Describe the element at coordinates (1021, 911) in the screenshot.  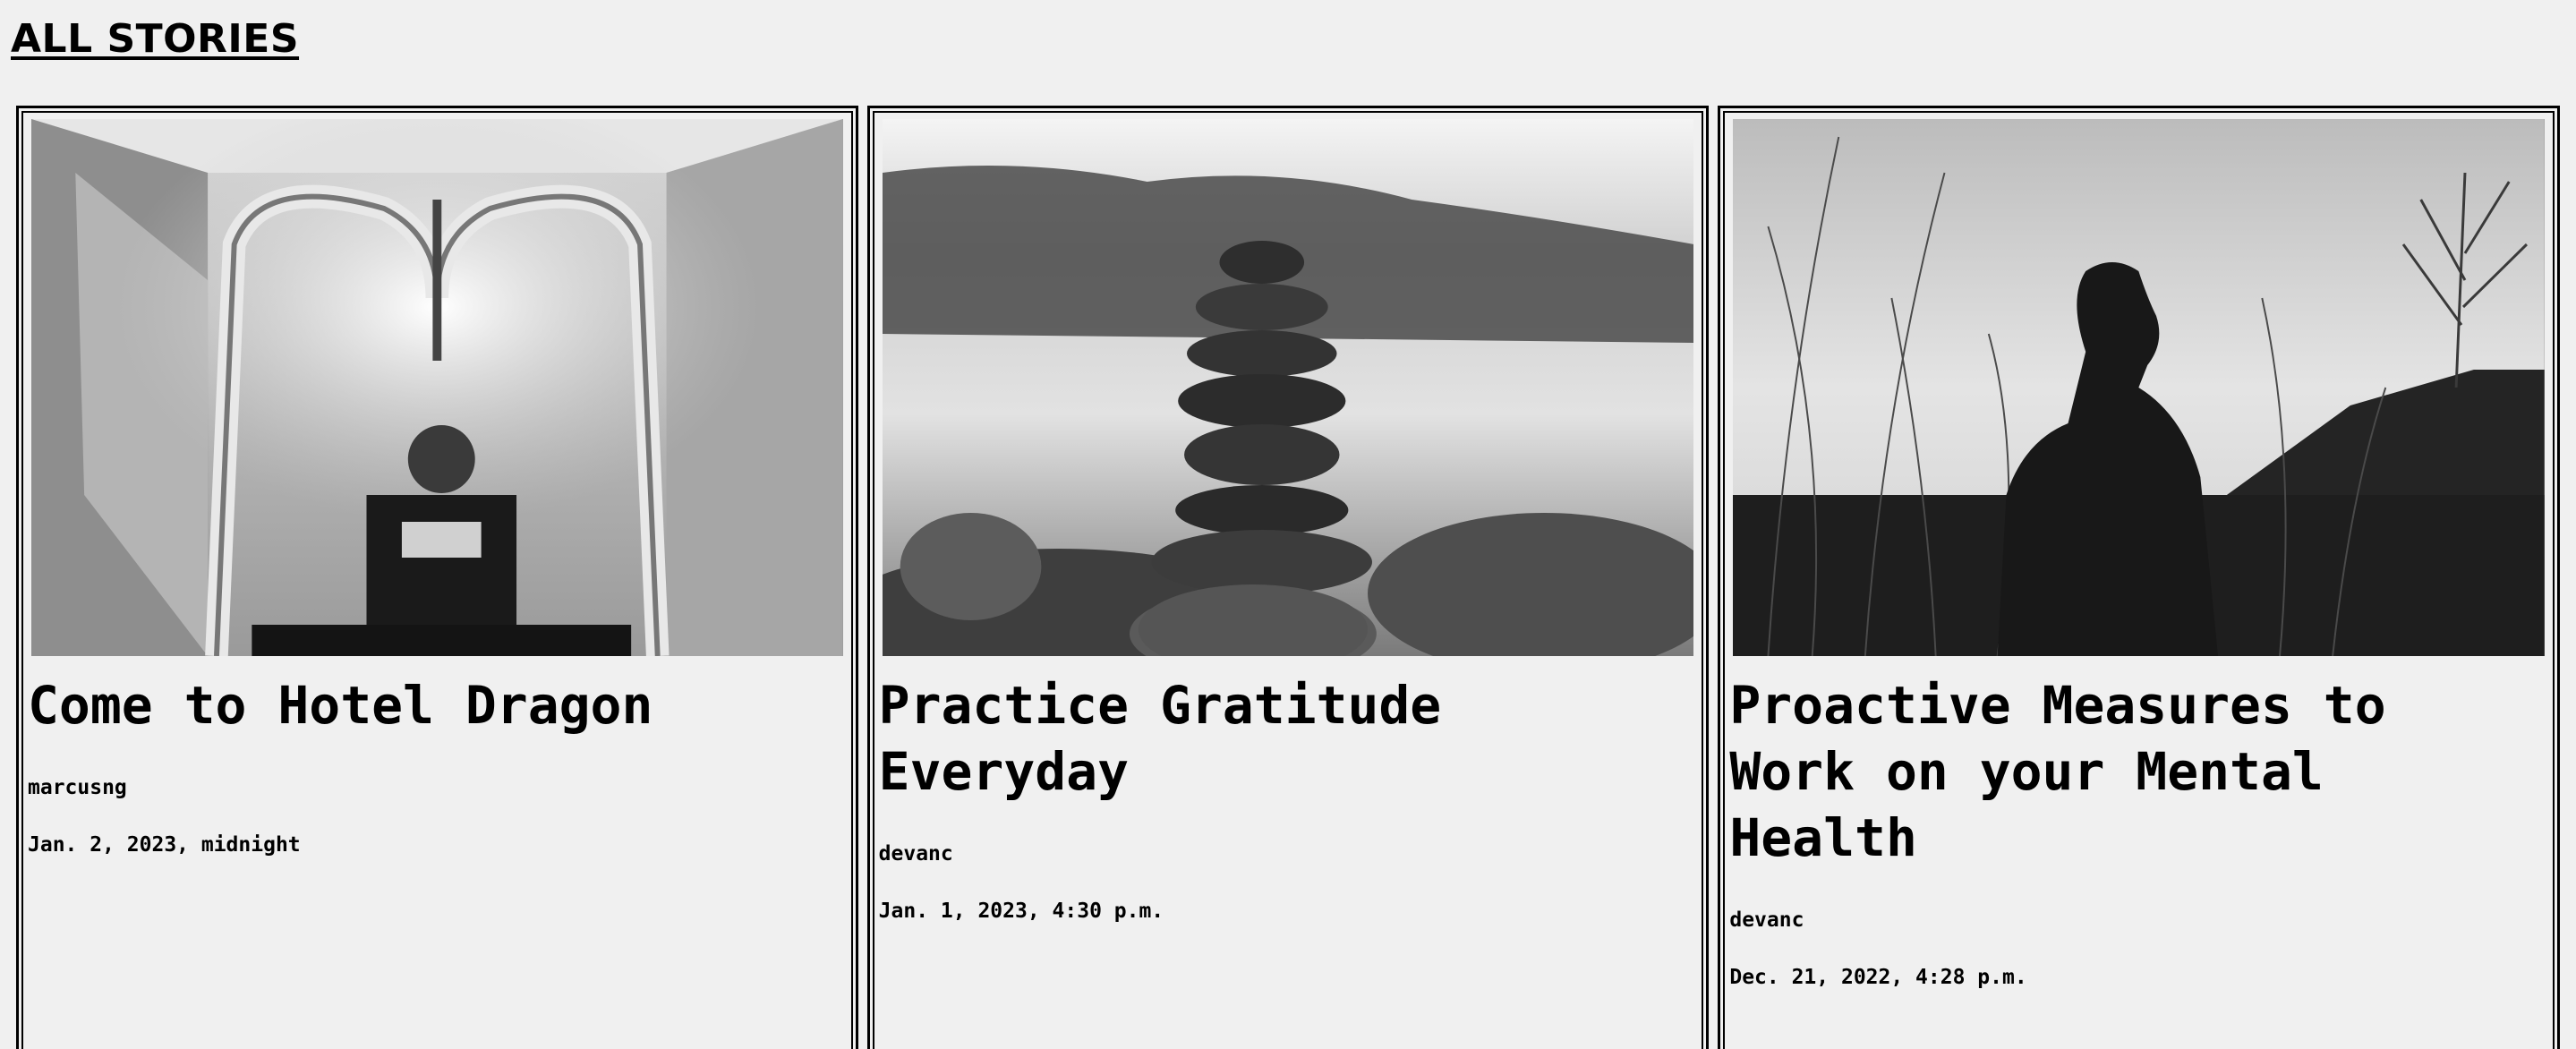
I see `story-date: Jan. 1, 2023, 4:30 p.m.` at that location.